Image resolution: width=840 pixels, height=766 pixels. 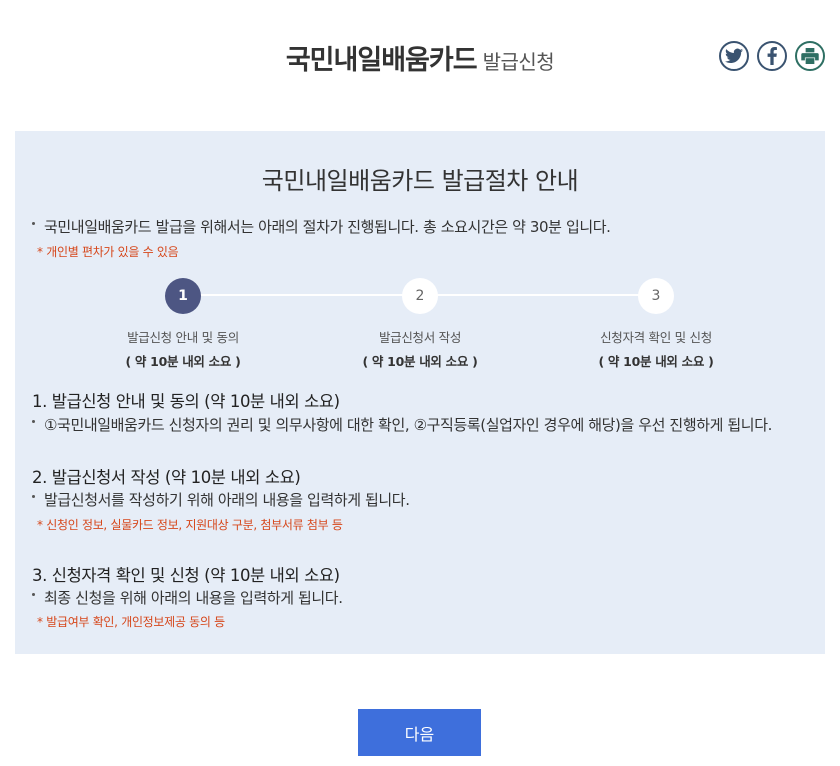 What do you see at coordinates (518, 62) in the screenshot?
I see `page-title-sub: 발급신청` at bounding box center [518, 62].